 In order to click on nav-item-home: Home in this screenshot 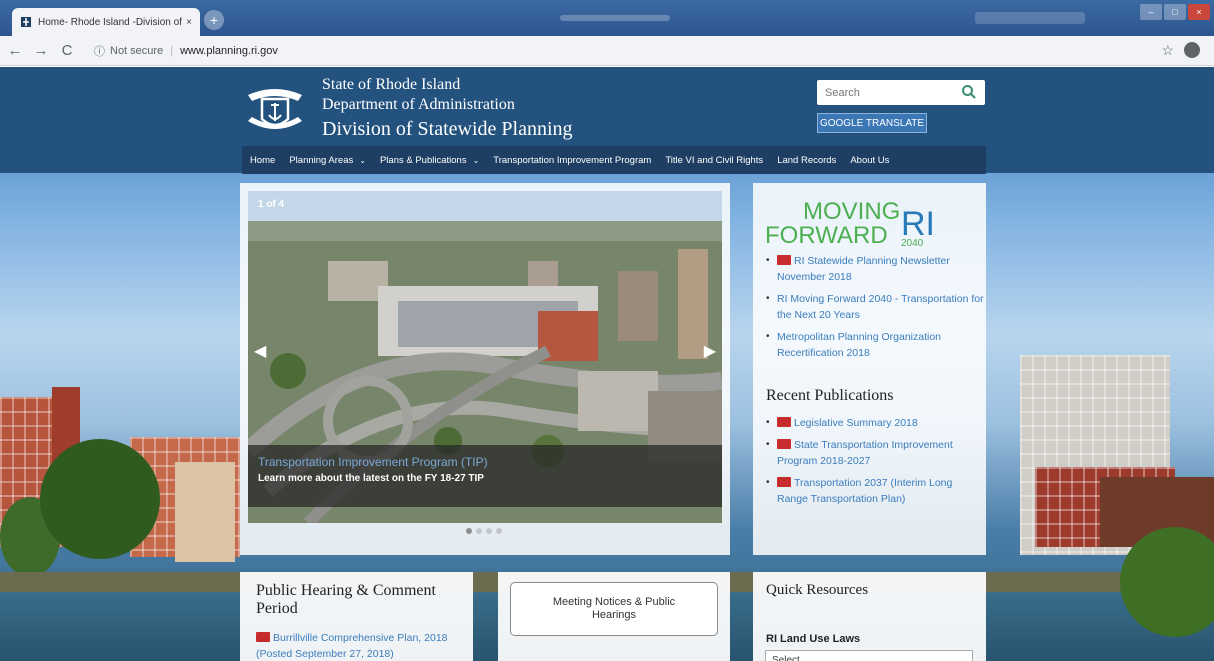, I will do `click(262, 160)`.